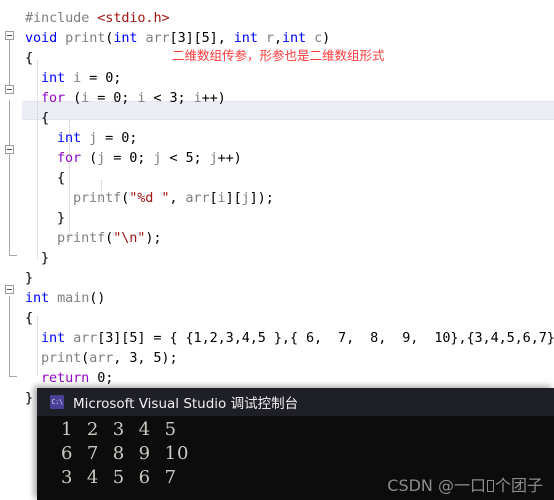  I want to click on code-line: return 0;, so click(77, 378).